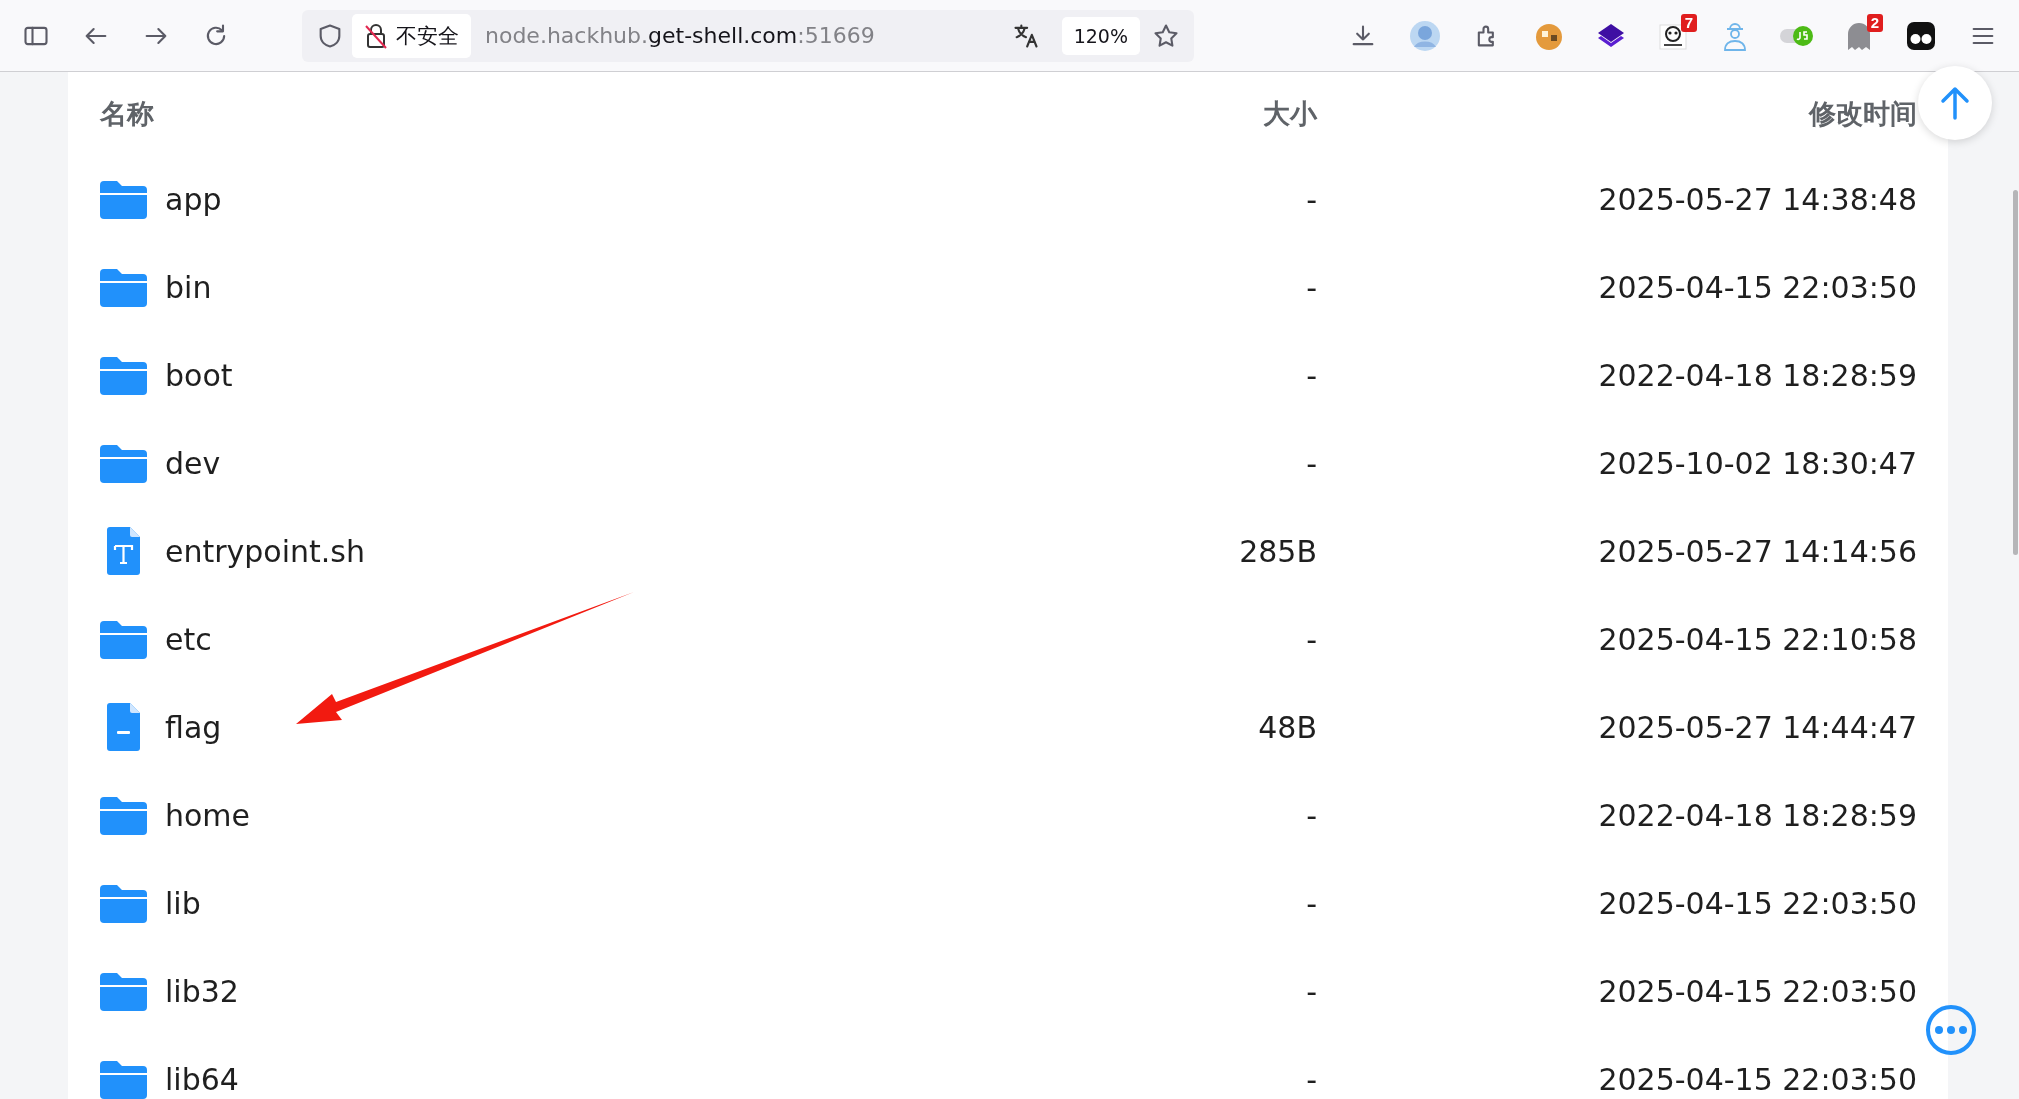 The image size is (2019, 1099). What do you see at coordinates (1673, 35) in the screenshot?
I see `extension-button: 7` at bounding box center [1673, 35].